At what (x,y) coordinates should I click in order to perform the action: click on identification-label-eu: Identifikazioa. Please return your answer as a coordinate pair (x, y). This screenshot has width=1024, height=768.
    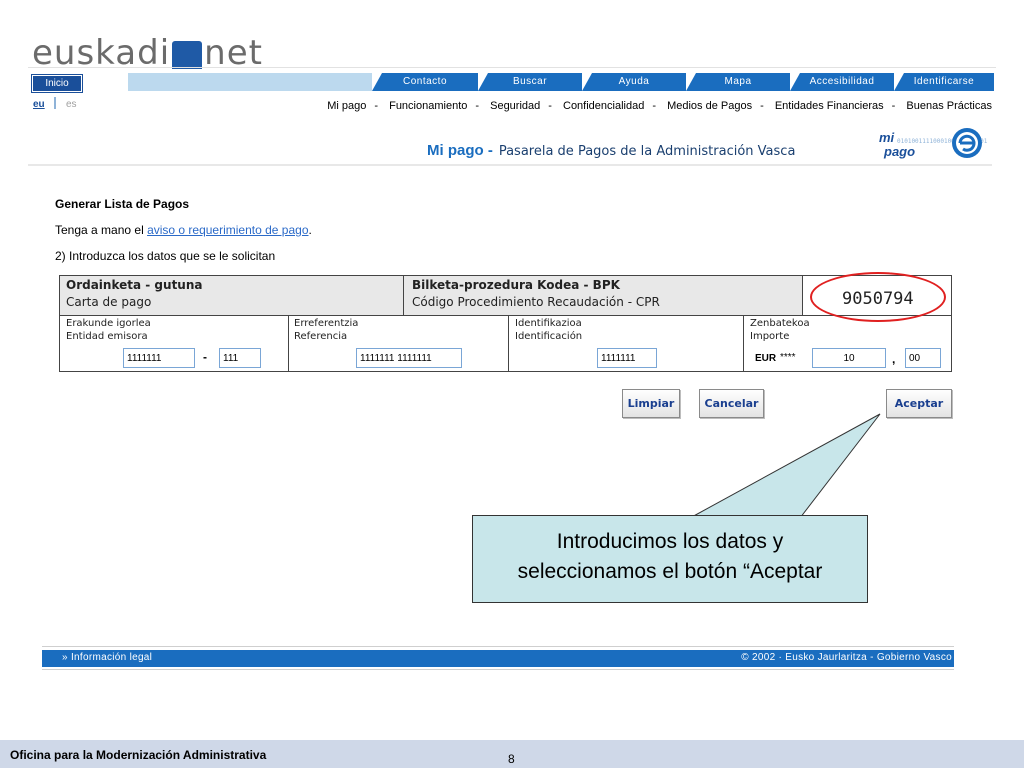
    Looking at the image, I should click on (548, 323).